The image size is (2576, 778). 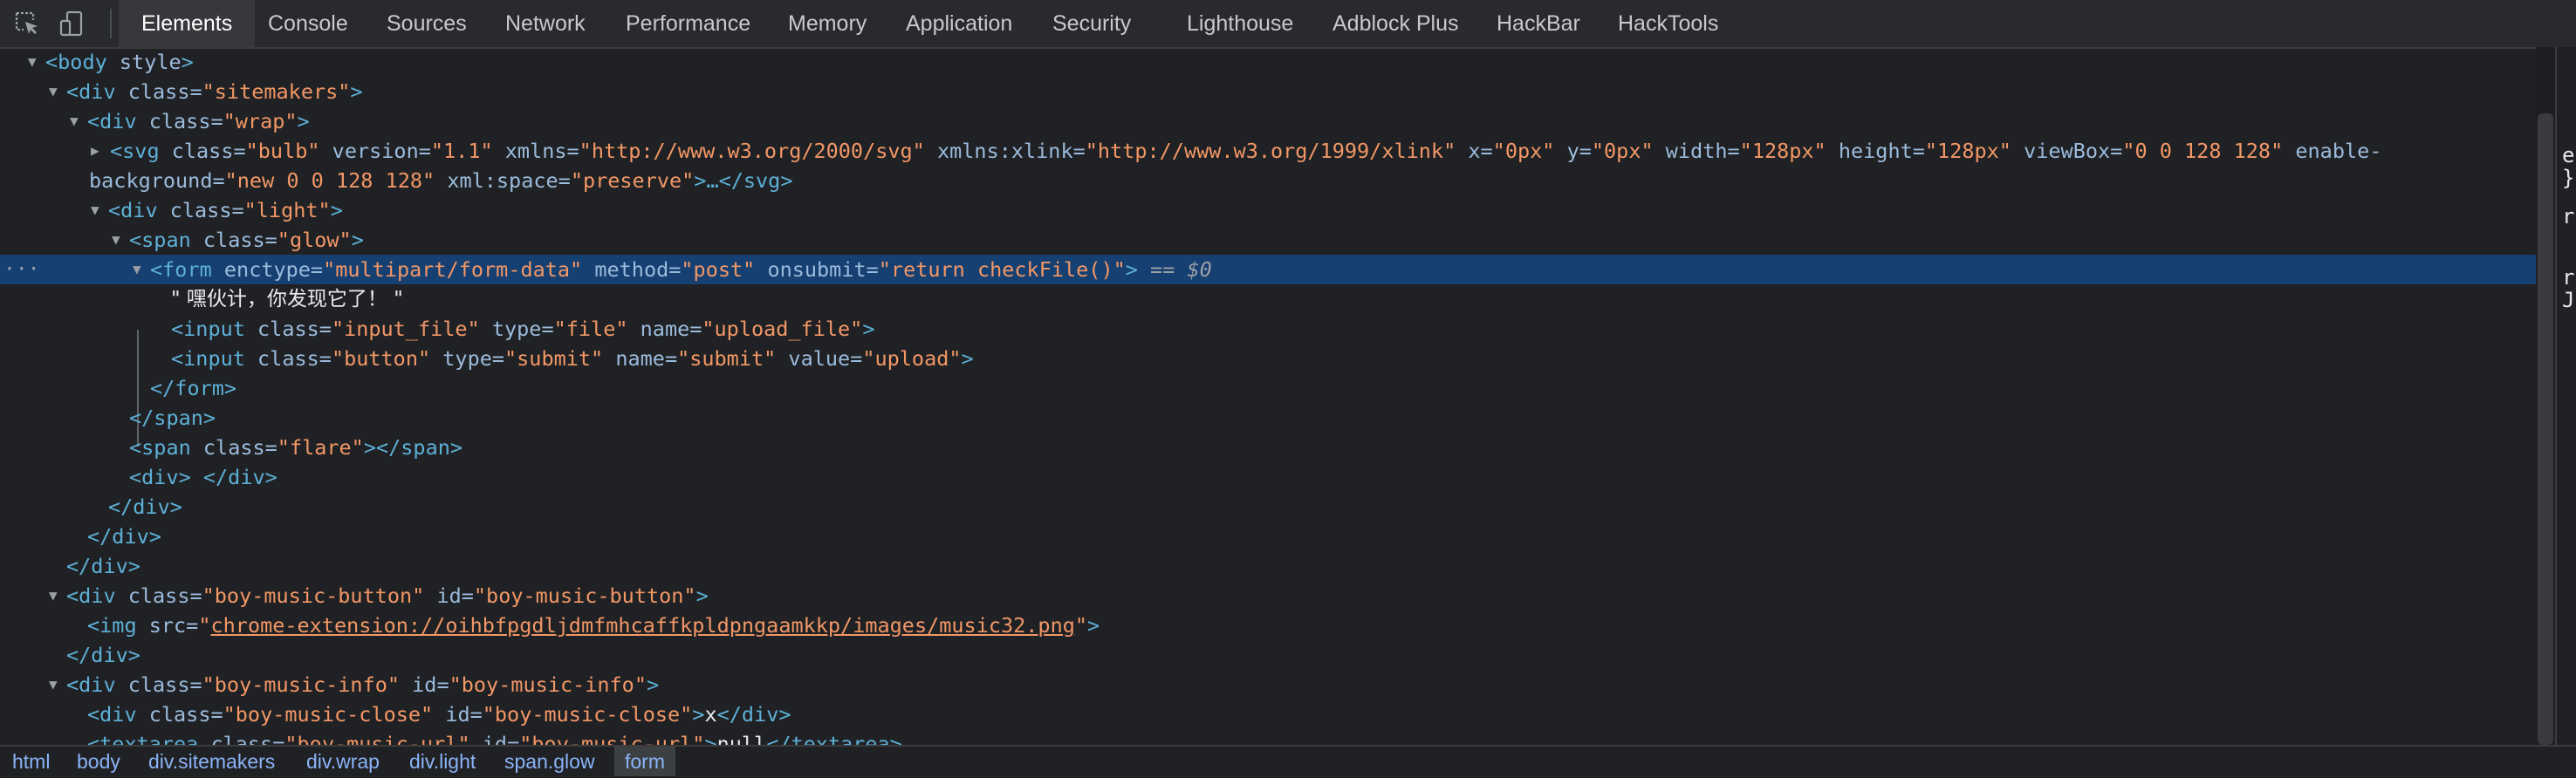 What do you see at coordinates (1268, 240) in the screenshot?
I see `tree-row-span-glow: ▼ <span class="glow">` at bounding box center [1268, 240].